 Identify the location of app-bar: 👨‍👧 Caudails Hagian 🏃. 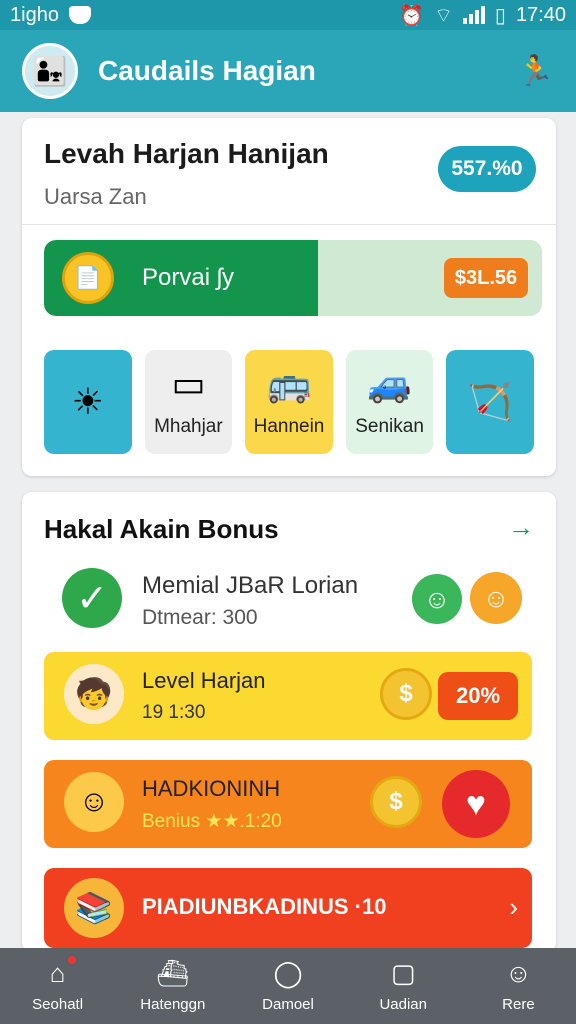
(288, 71).